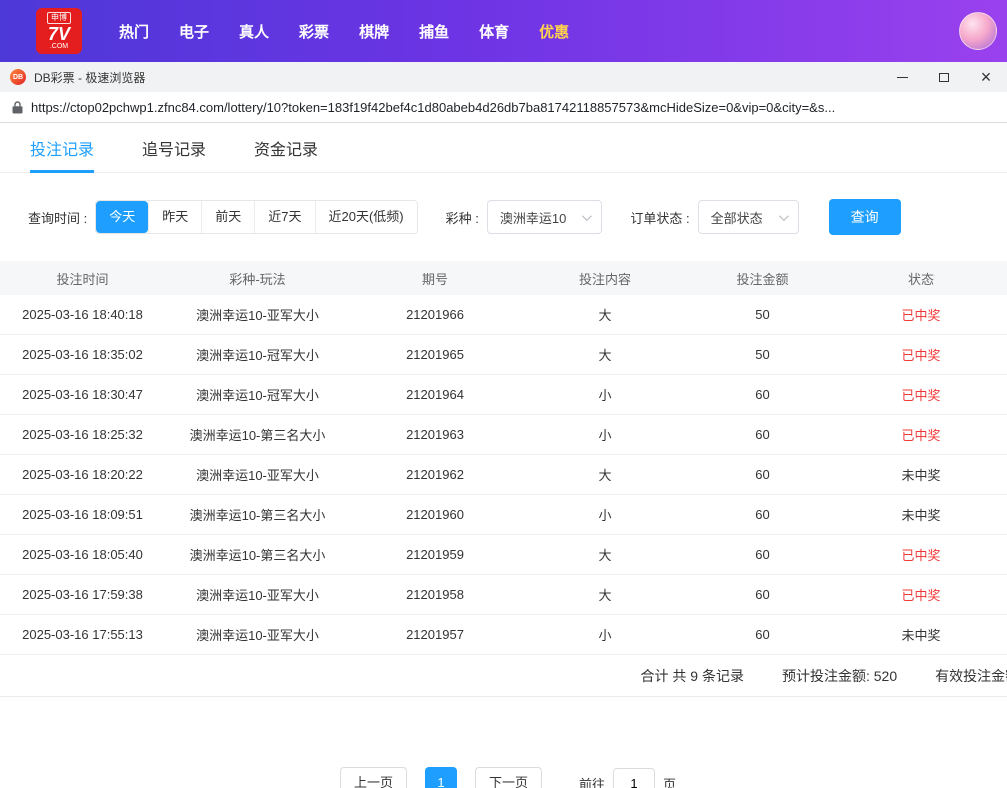 The width and height of the screenshot is (1007, 788). I want to click on browser-window-title: DB彩票 - 极速浏览器, so click(90, 77).